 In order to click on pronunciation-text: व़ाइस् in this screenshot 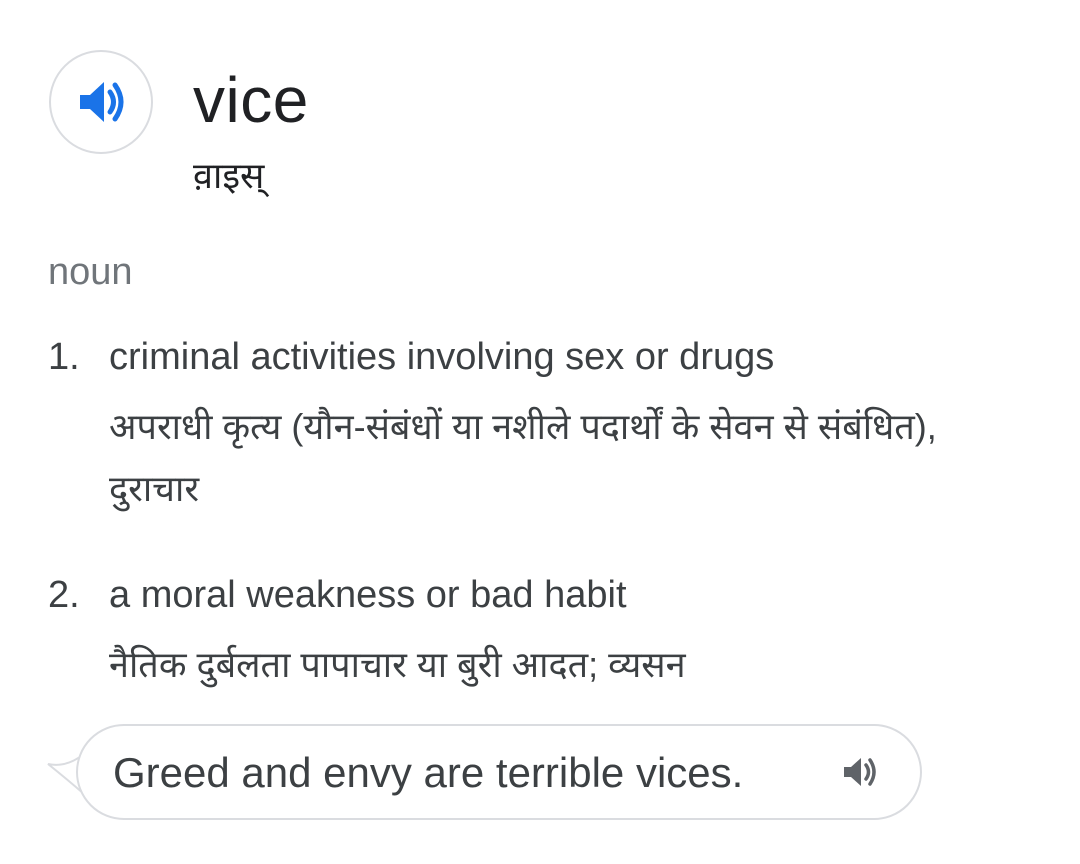, I will do `click(229, 175)`.